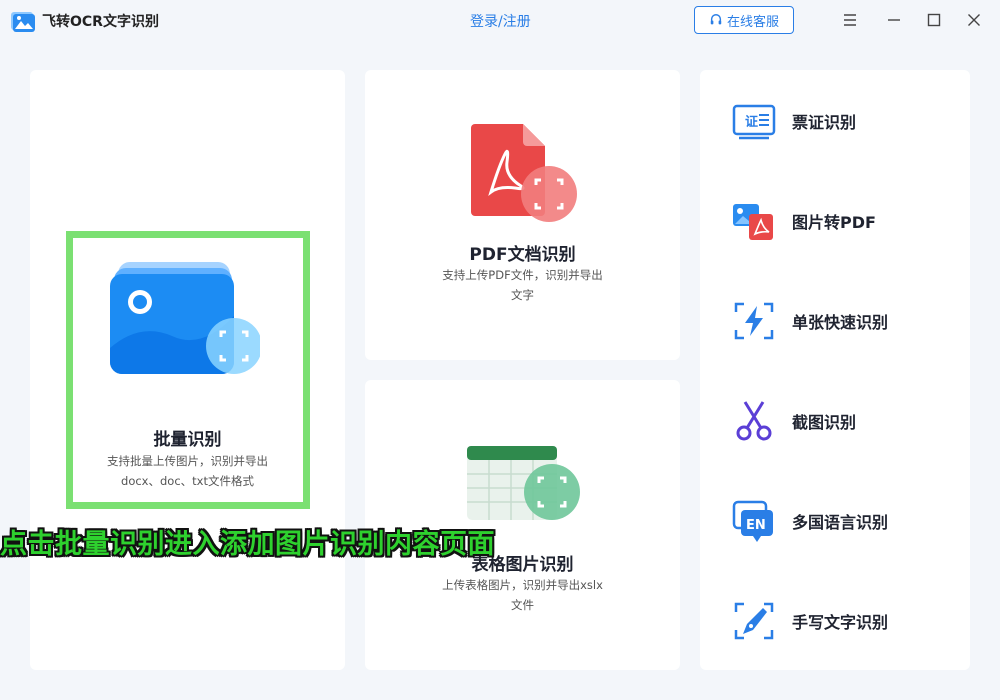 Image resolution: width=1000 pixels, height=700 pixels. What do you see at coordinates (524, 173) in the screenshot?
I see `pdf-file-icon` at bounding box center [524, 173].